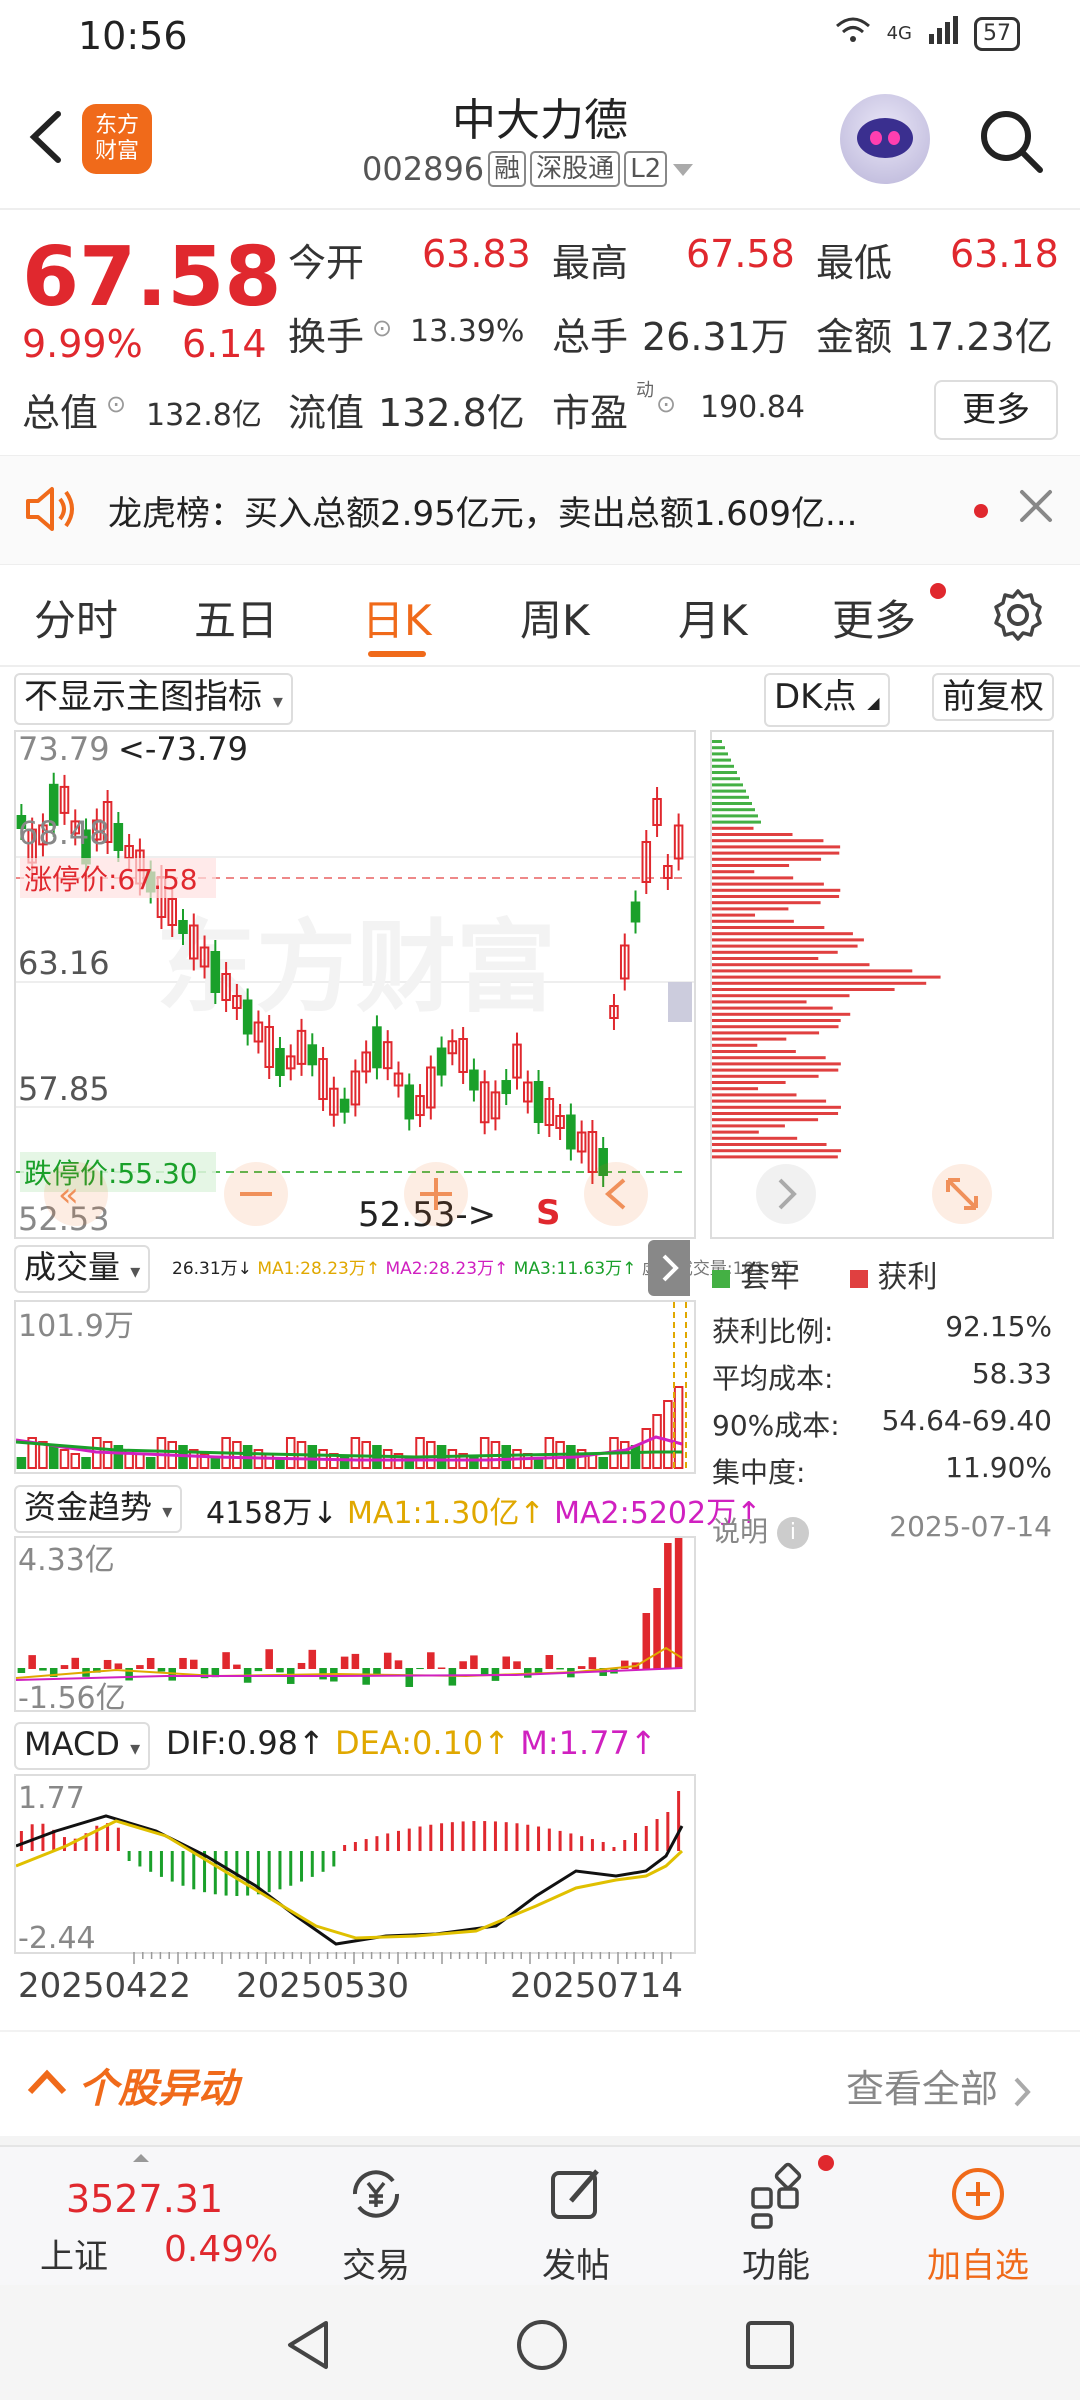  Describe the element at coordinates (826, 2163) in the screenshot. I see `function-red-dot` at that location.